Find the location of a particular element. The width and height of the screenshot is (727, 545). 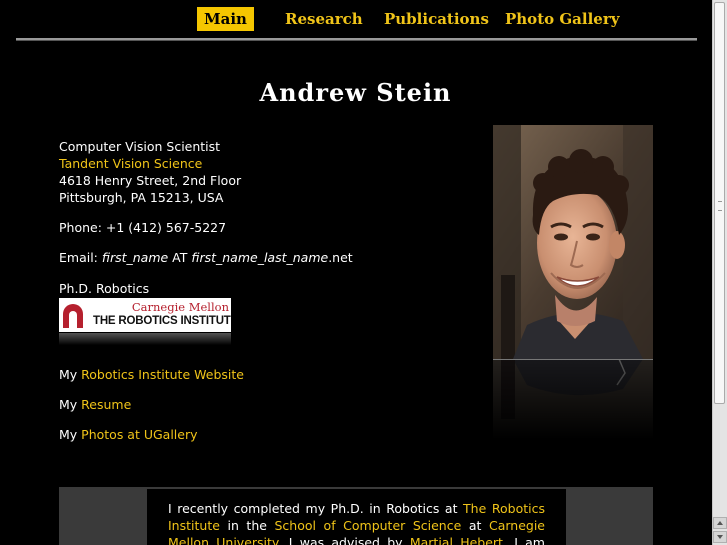

page-title: Andrew Stein is located at coordinates (355, 92).